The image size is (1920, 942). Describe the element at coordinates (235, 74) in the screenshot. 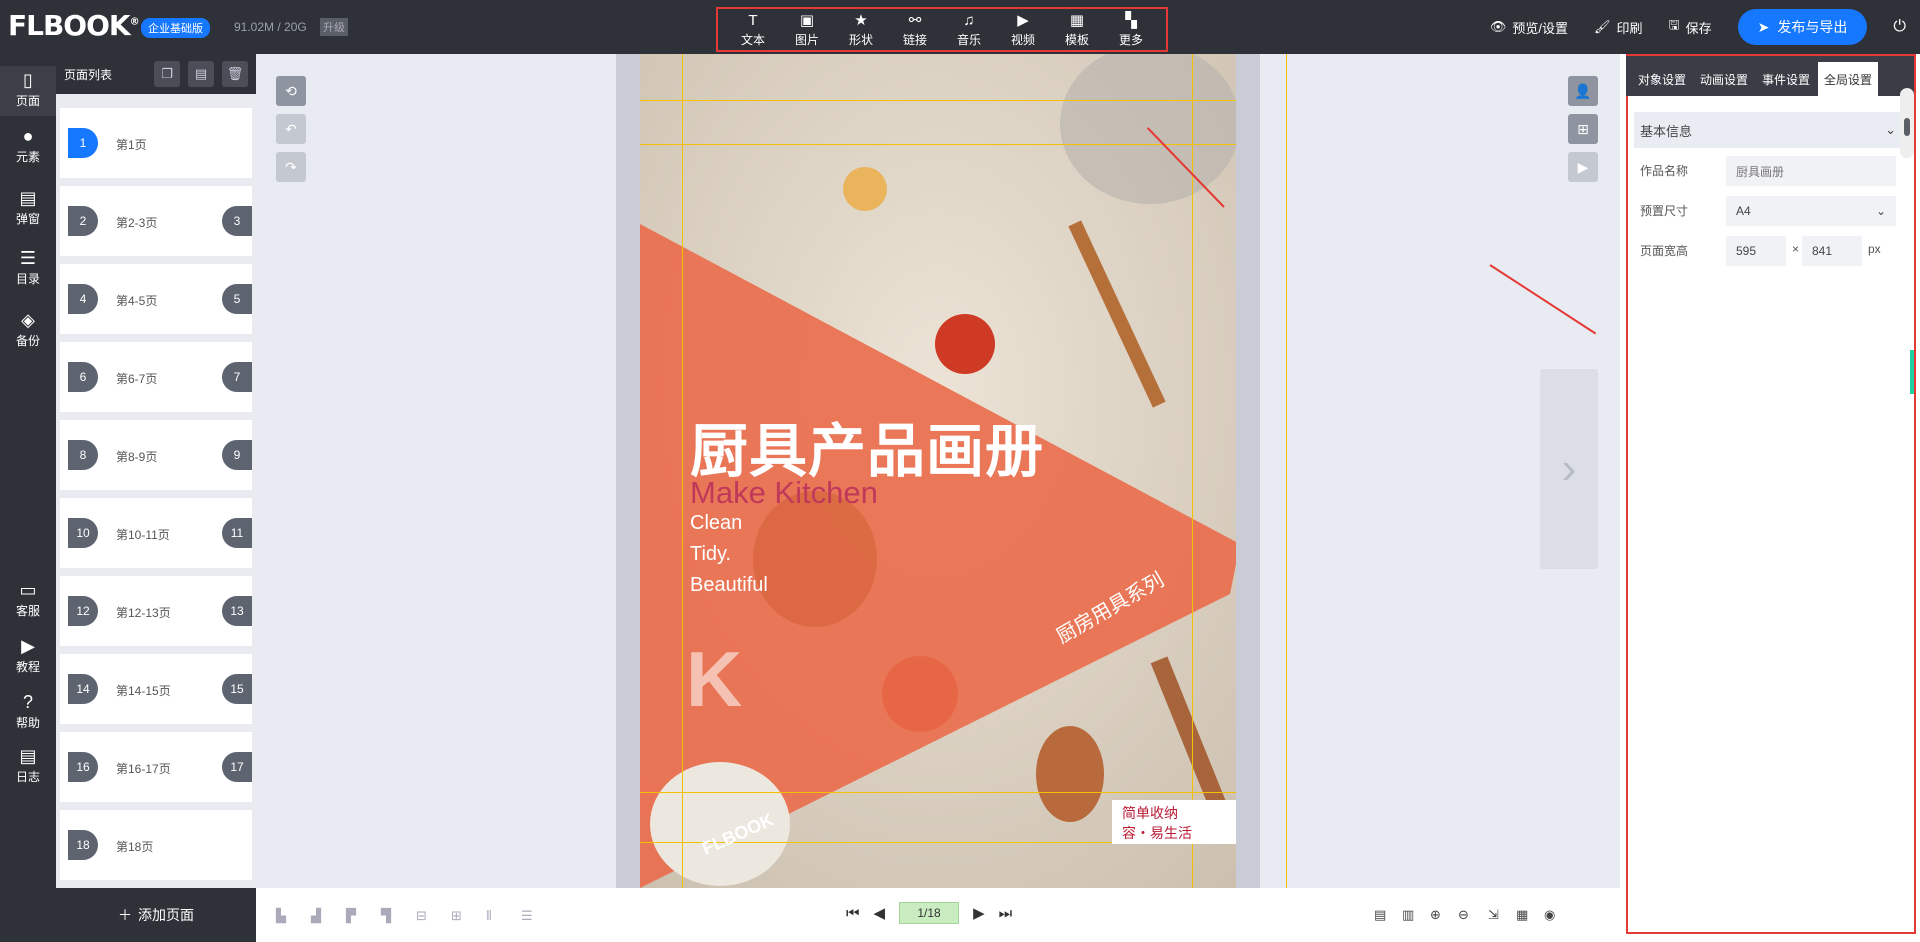

I see `delete-page-icon: 🗑` at that location.